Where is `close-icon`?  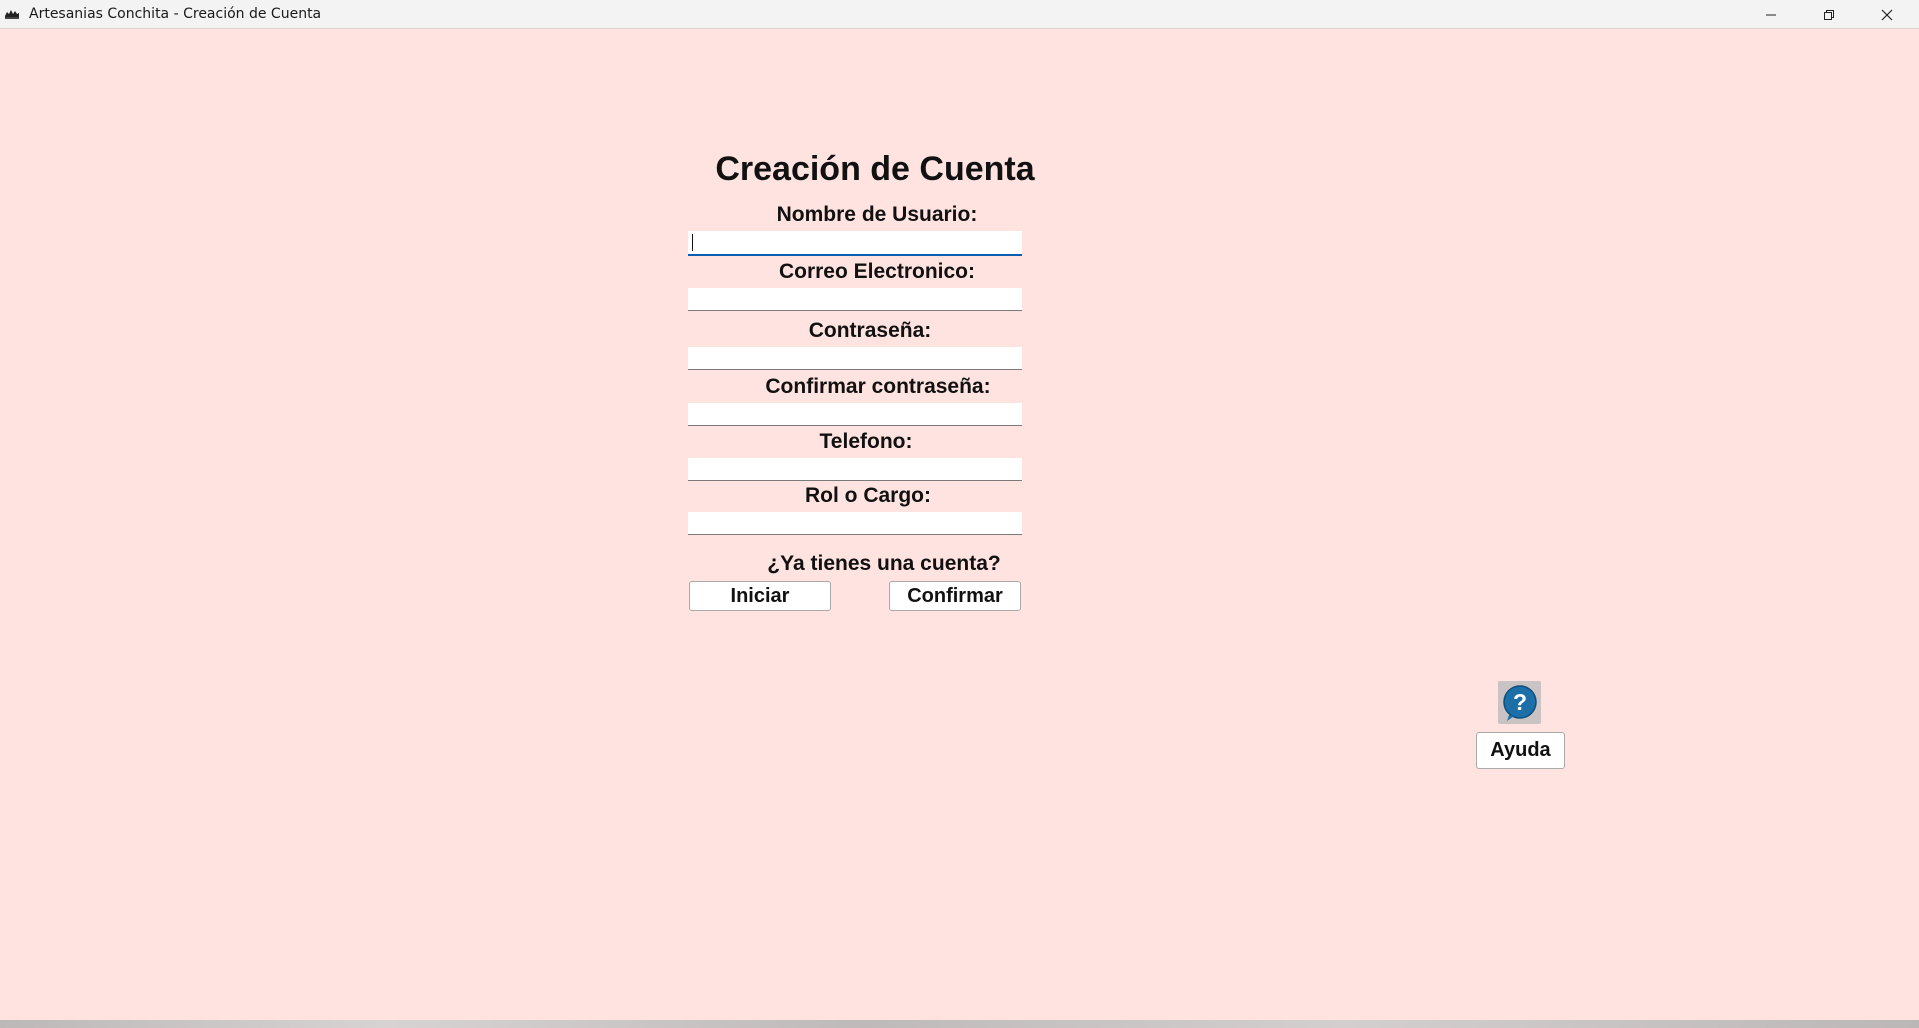
close-icon is located at coordinates (1887, 14).